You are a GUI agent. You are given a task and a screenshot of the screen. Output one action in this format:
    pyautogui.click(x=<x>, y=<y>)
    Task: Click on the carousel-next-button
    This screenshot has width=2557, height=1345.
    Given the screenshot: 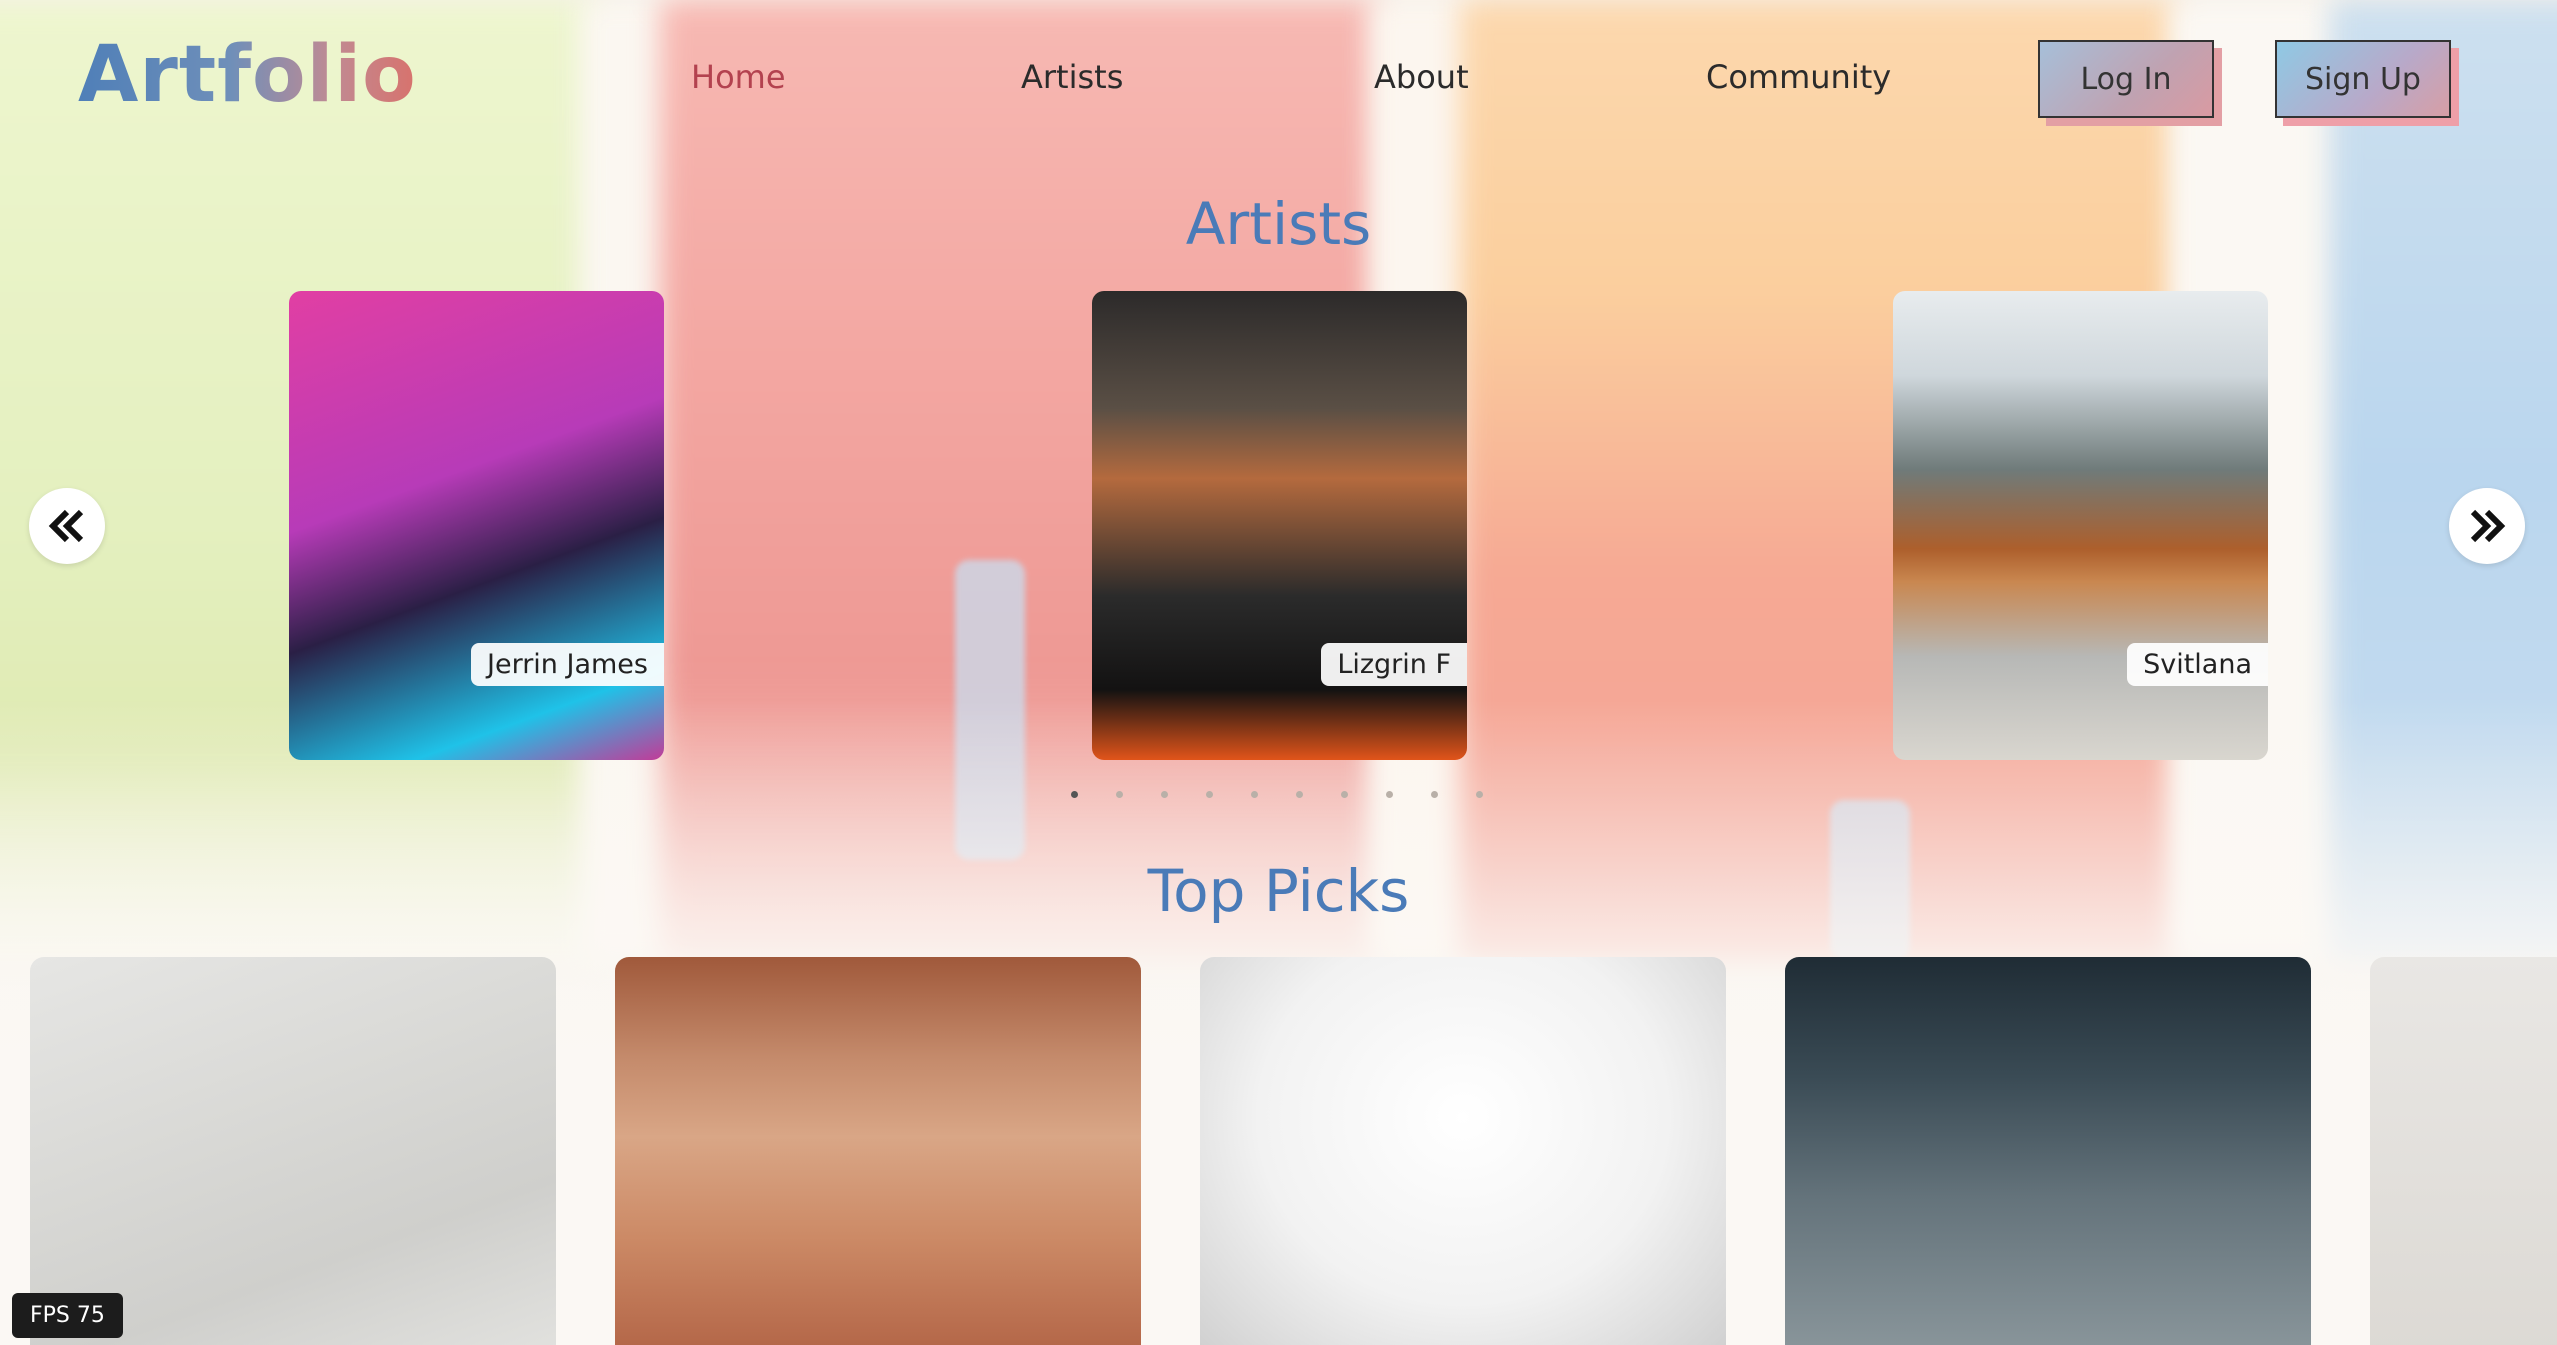 What is the action you would take?
    pyautogui.click(x=2487, y=526)
    